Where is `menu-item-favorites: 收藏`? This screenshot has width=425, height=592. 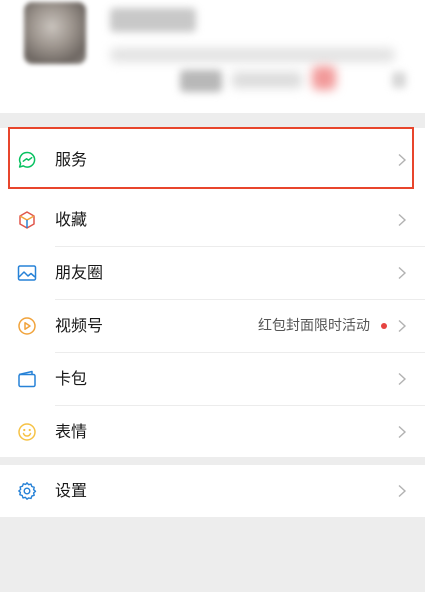 menu-item-favorites: 收藏 is located at coordinates (212, 220).